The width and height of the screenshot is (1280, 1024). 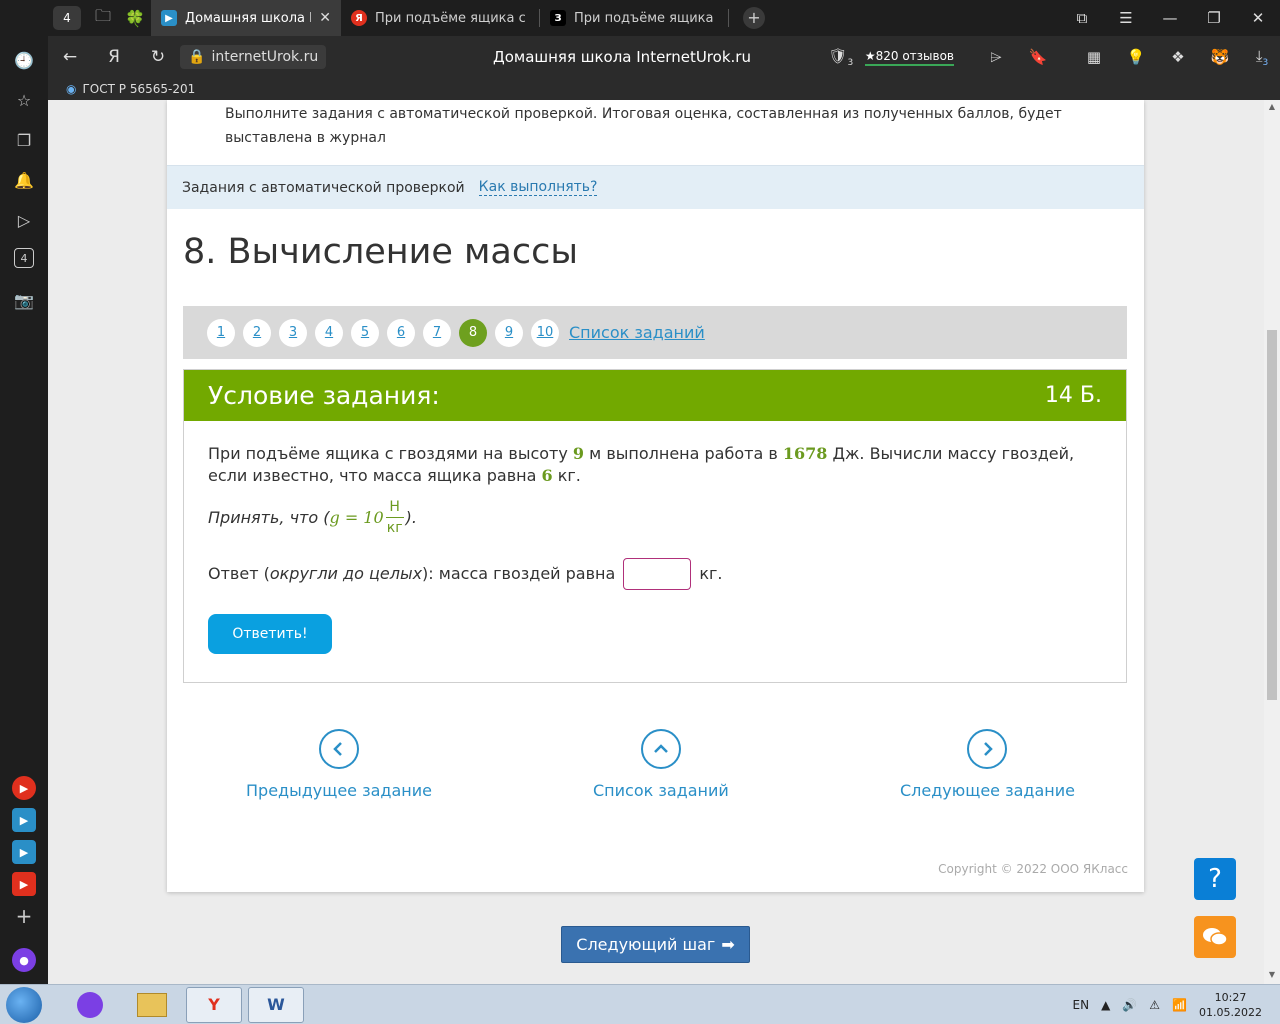 I want to click on notifications-bell-icon: 🔔, so click(x=24, y=180).